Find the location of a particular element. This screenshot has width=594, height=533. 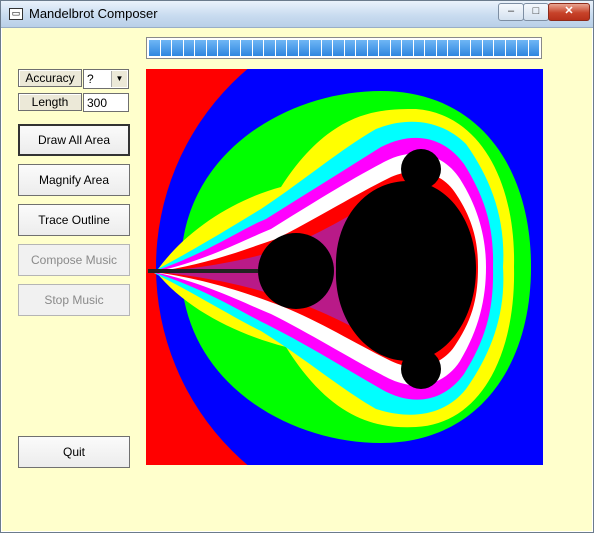

maximize-button: □ is located at coordinates (536, 12).